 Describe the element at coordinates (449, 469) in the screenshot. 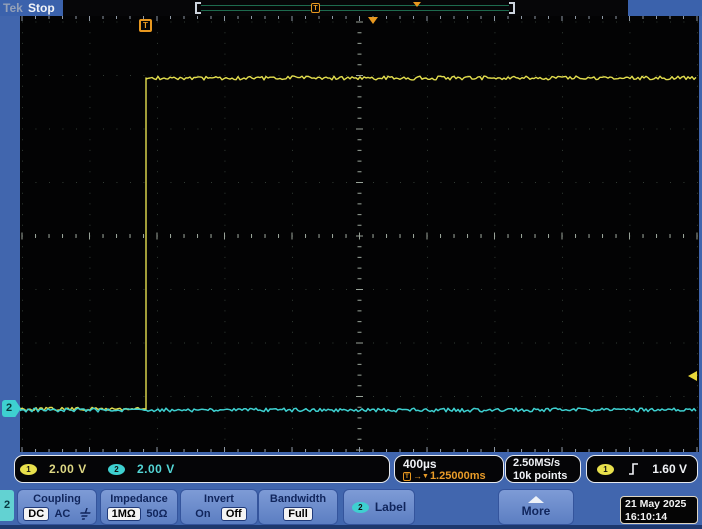

I see `horizontal-readout: 400µs T → ▼ 1.25000ms` at that location.